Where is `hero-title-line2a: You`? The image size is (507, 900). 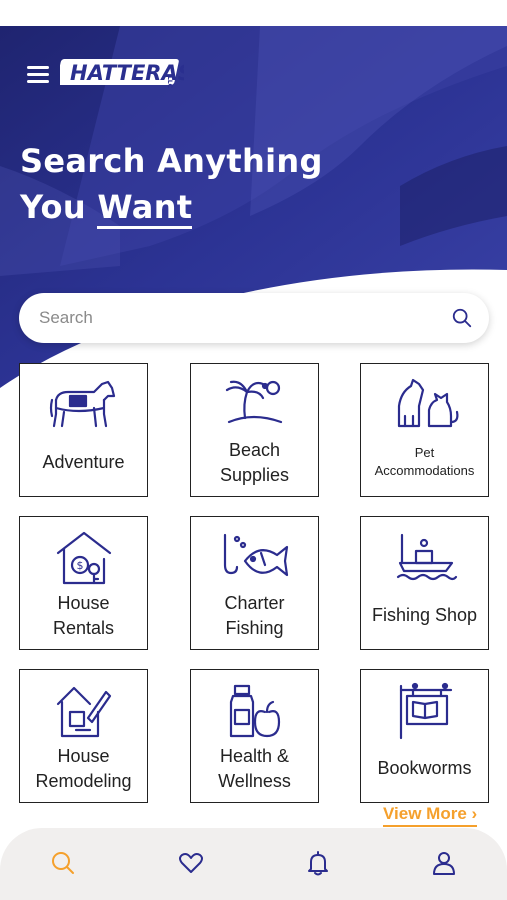 hero-title-line2a: You is located at coordinates (59, 207).